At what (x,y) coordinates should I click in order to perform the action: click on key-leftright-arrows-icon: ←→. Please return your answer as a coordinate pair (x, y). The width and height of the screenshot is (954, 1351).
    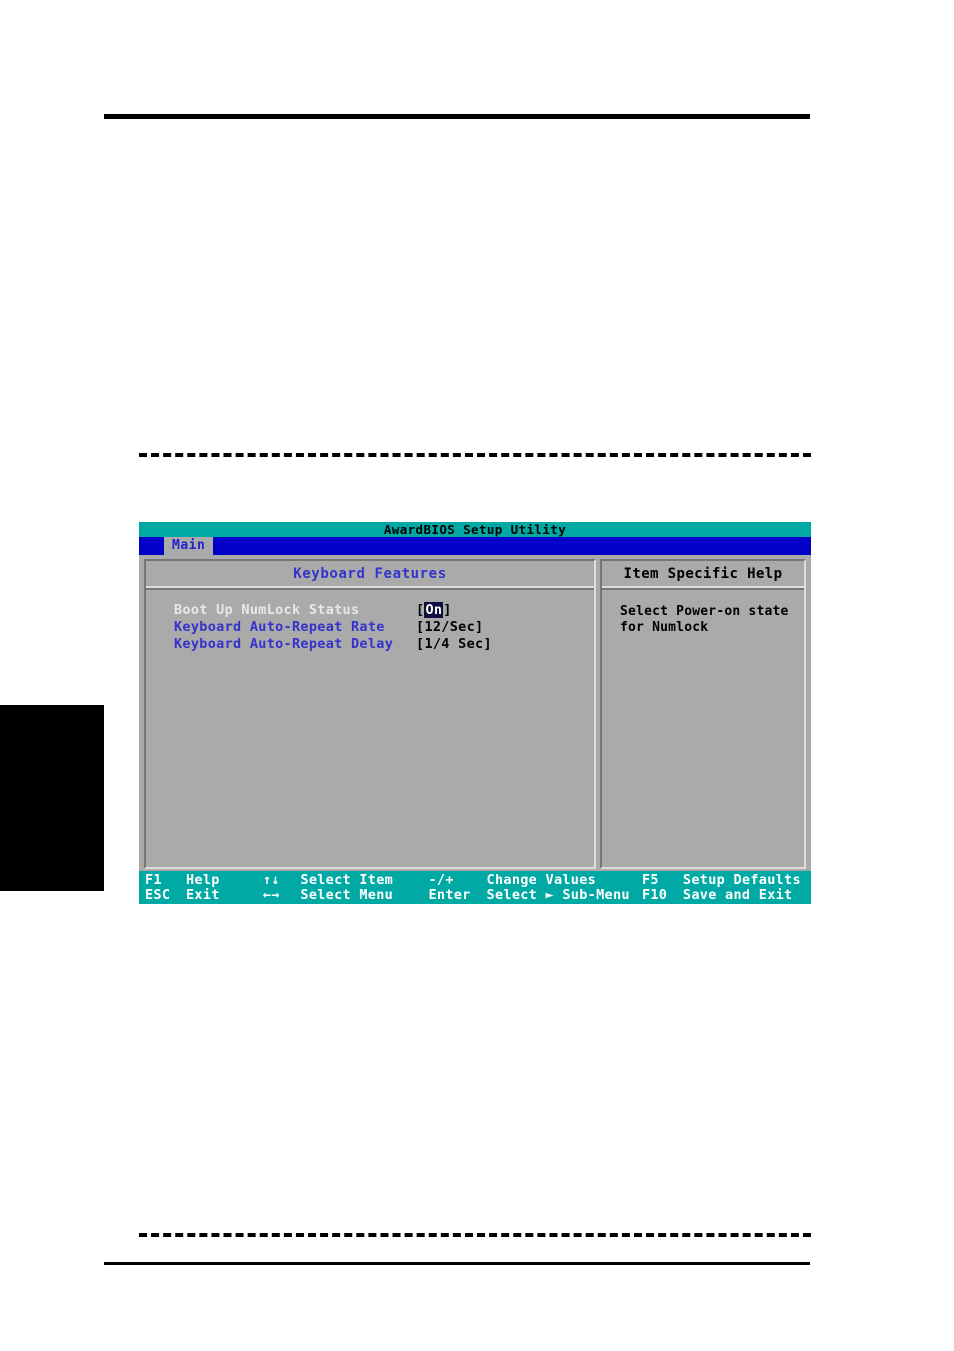
    Looking at the image, I should click on (282, 895).